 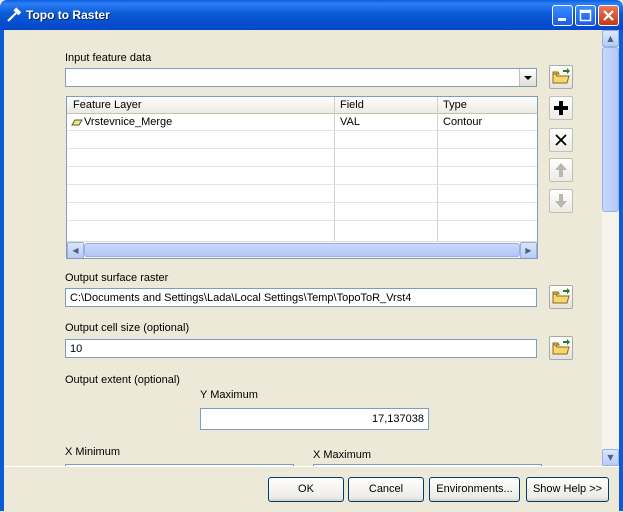 I want to click on cell-size-input: 10, so click(x=301, y=348).